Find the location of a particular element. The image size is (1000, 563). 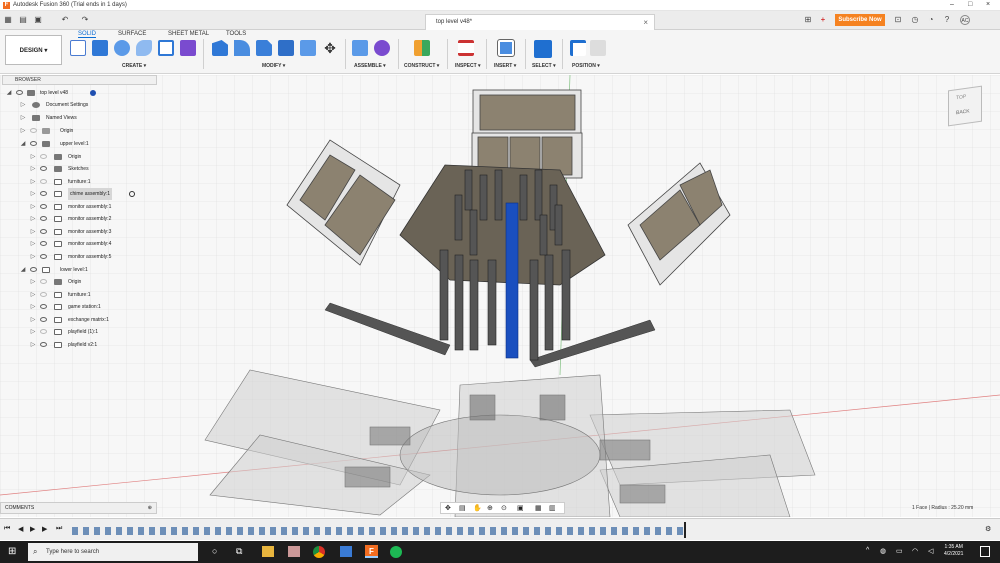

tree-item-upper-level: ◢ upper level:1 is located at coordinates (79, 144).